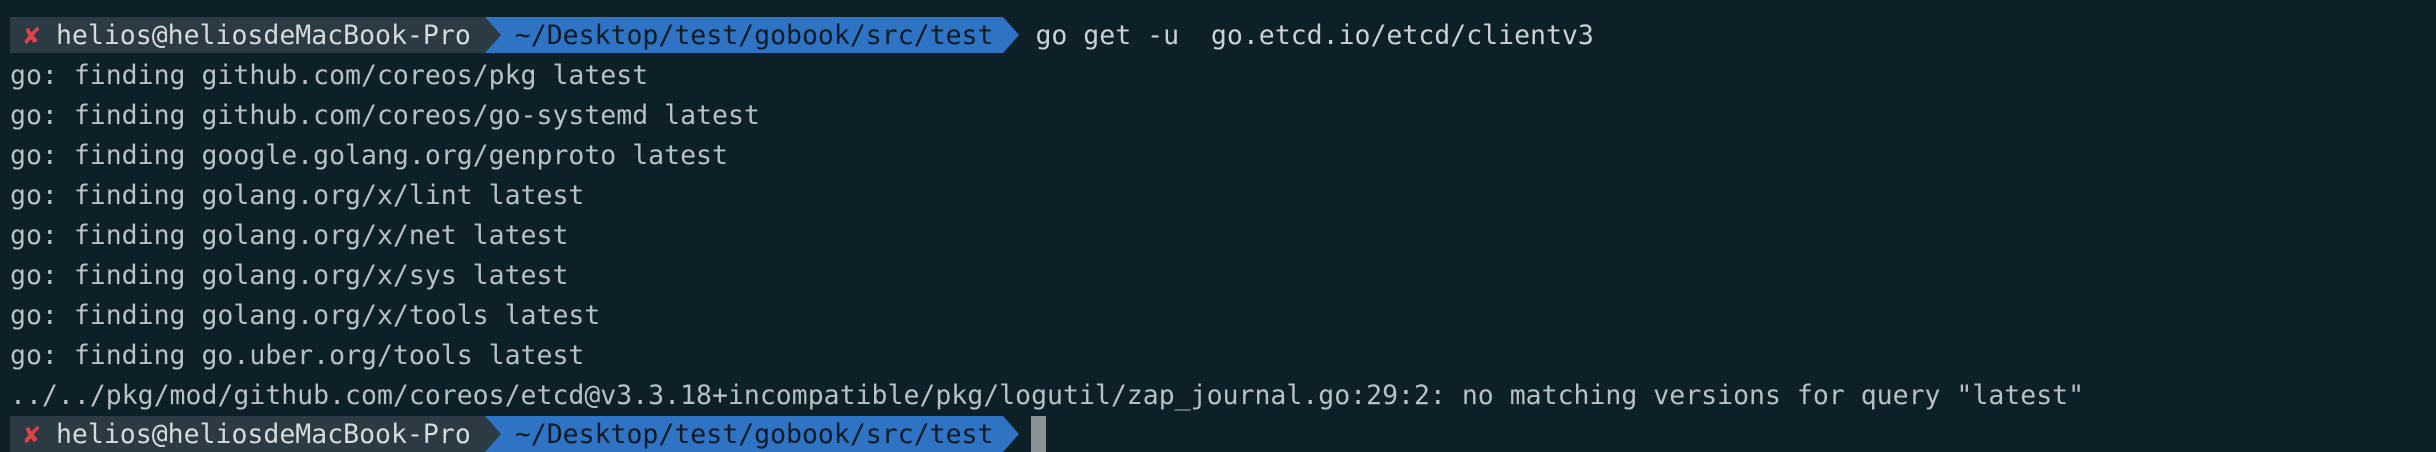 The width and height of the screenshot is (2436, 452). Describe the element at coordinates (289, 235) in the screenshot. I see `output-line: go: finding golang.org/x/net latest` at that location.